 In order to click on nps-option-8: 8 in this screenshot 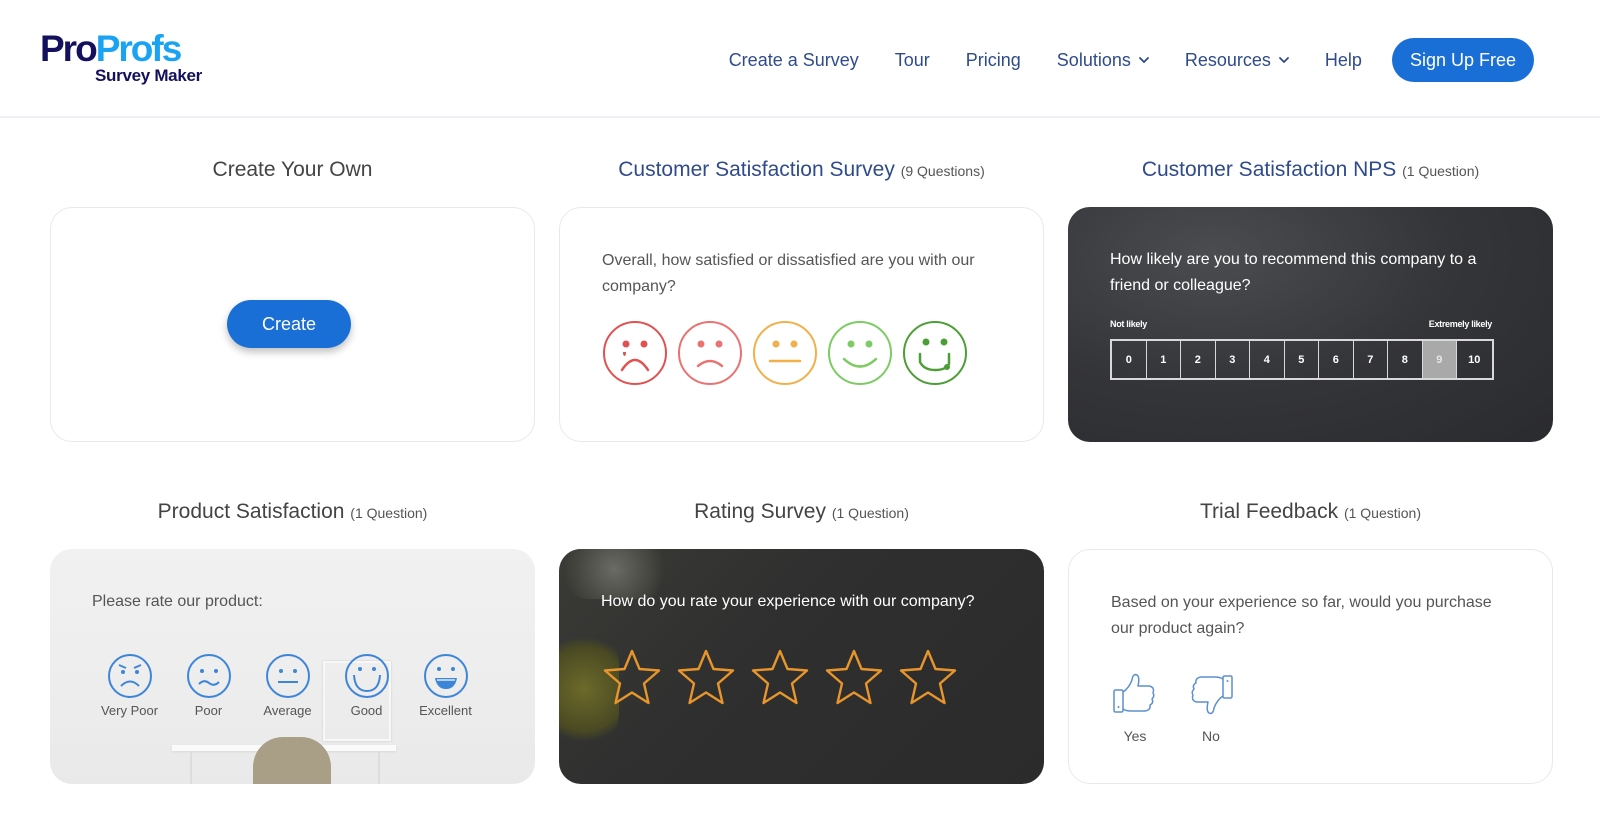, I will do `click(1405, 359)`.